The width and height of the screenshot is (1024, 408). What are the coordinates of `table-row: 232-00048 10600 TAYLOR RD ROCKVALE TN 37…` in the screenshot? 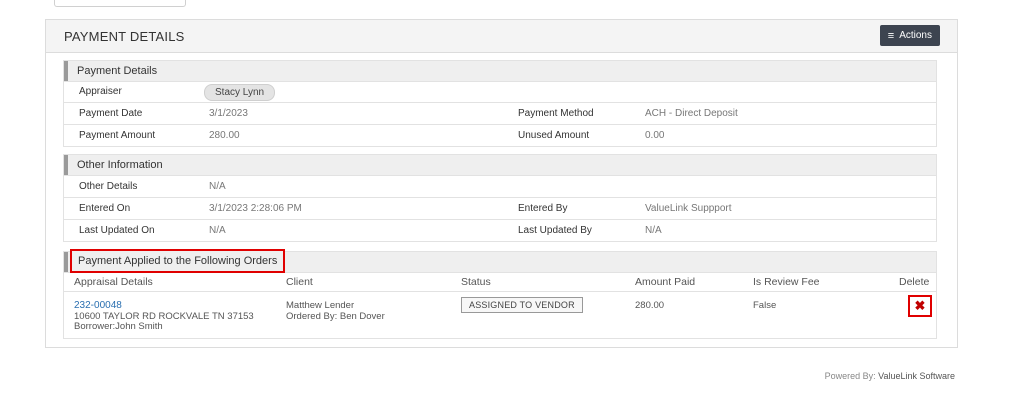 It's located at (500, 315).